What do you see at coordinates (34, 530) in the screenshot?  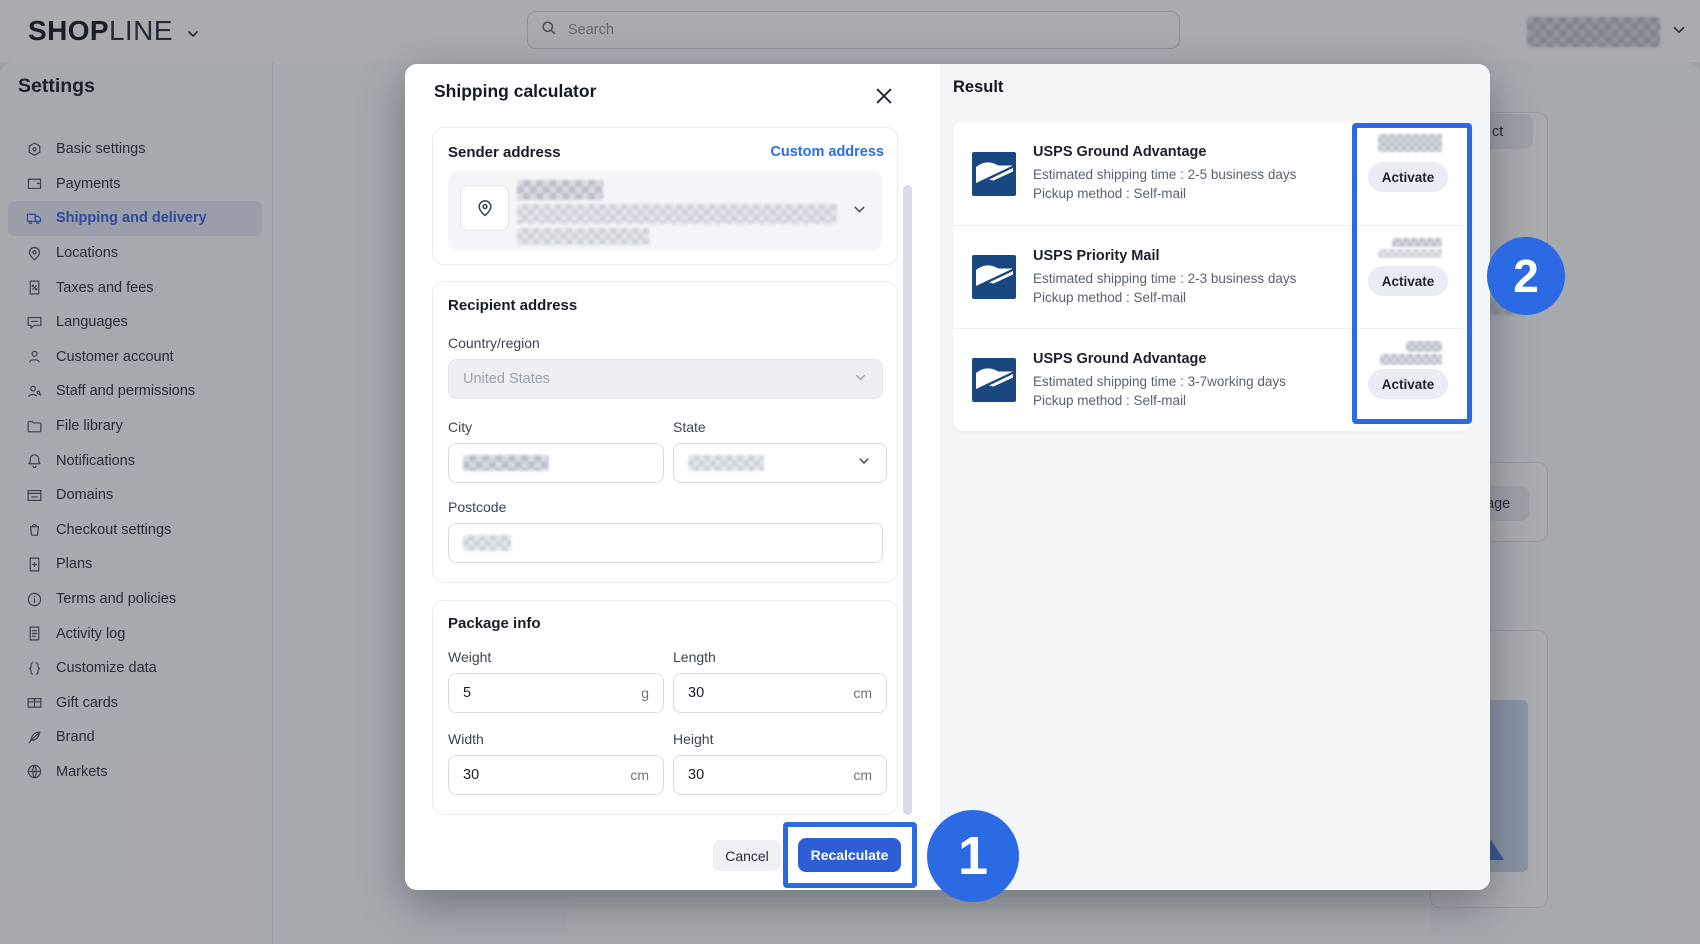 I see `shopping-bag-icon` at bounding box center [34, 530].